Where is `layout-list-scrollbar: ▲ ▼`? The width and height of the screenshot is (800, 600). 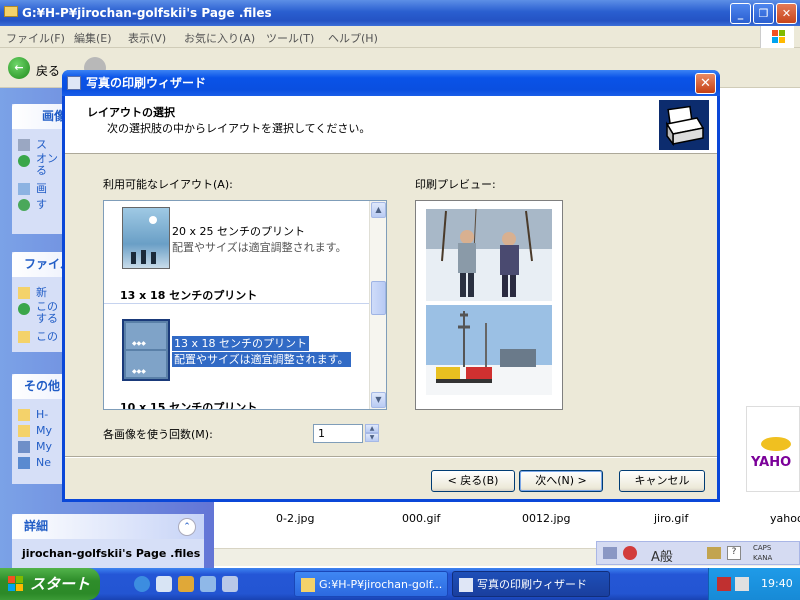 layout-list-scrollbar: ▲ ▼ is located at coordinates (377, 305).